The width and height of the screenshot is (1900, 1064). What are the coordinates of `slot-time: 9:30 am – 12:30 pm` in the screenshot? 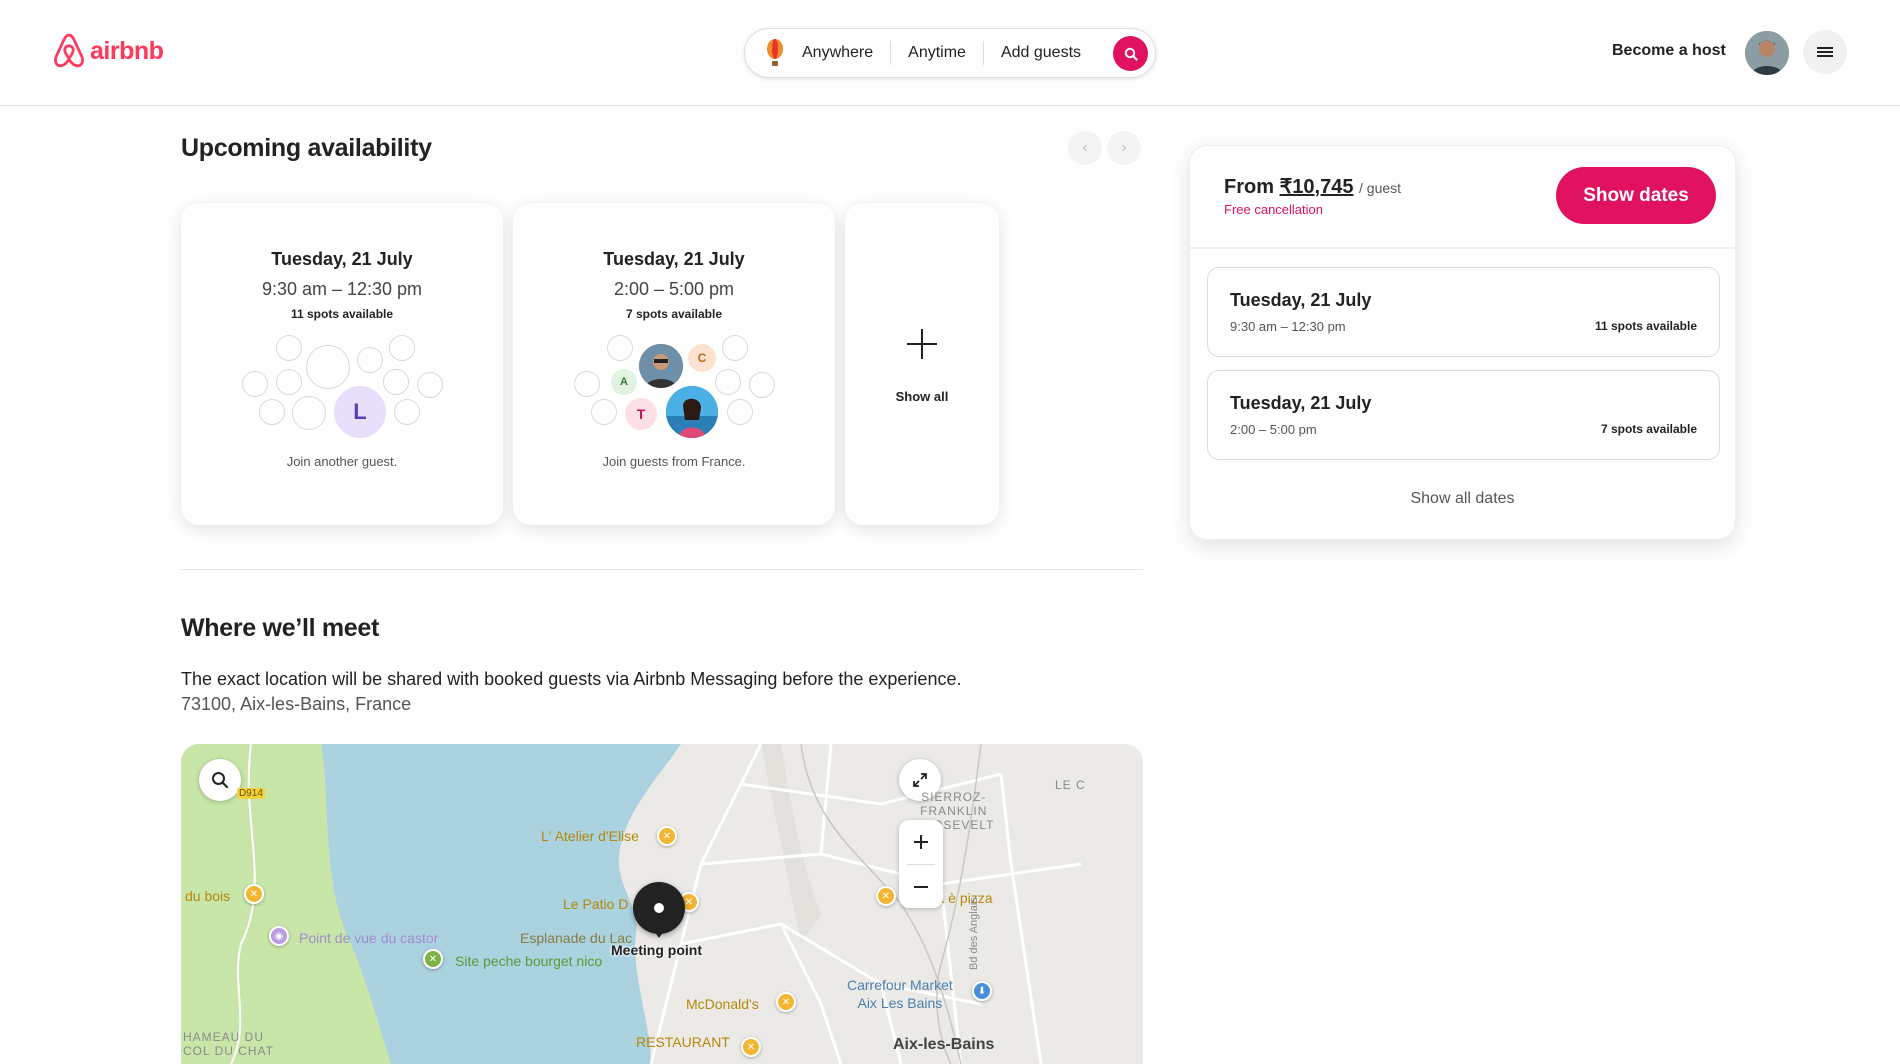 It's located at (1288, 326).